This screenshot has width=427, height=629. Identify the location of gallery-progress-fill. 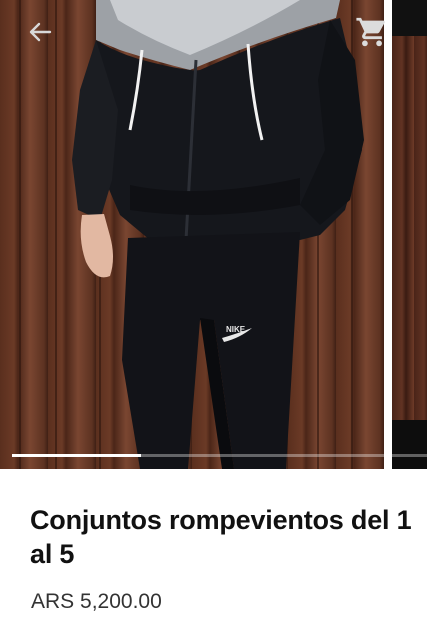
(76, 455).